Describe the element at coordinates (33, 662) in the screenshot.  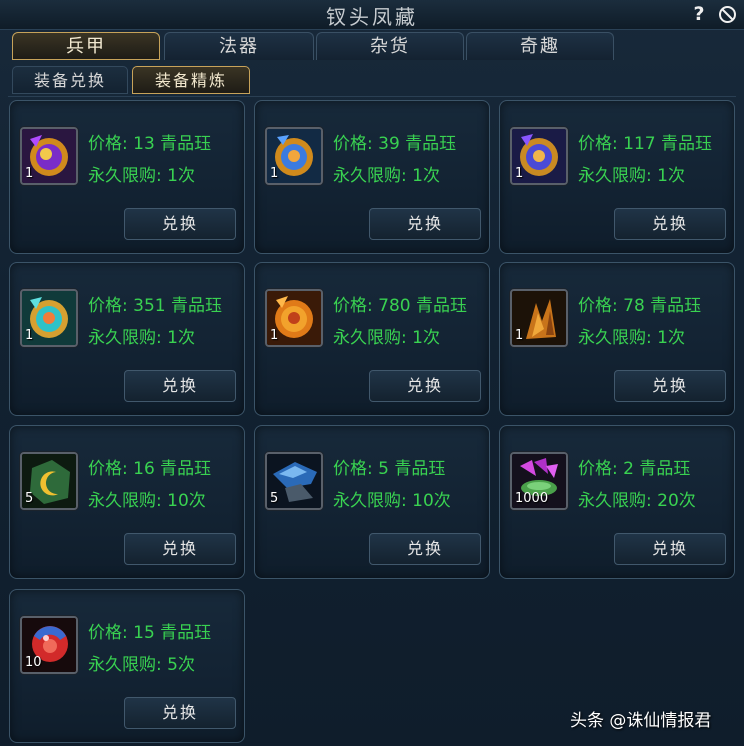
I see `item-quantity: 10` at that location.